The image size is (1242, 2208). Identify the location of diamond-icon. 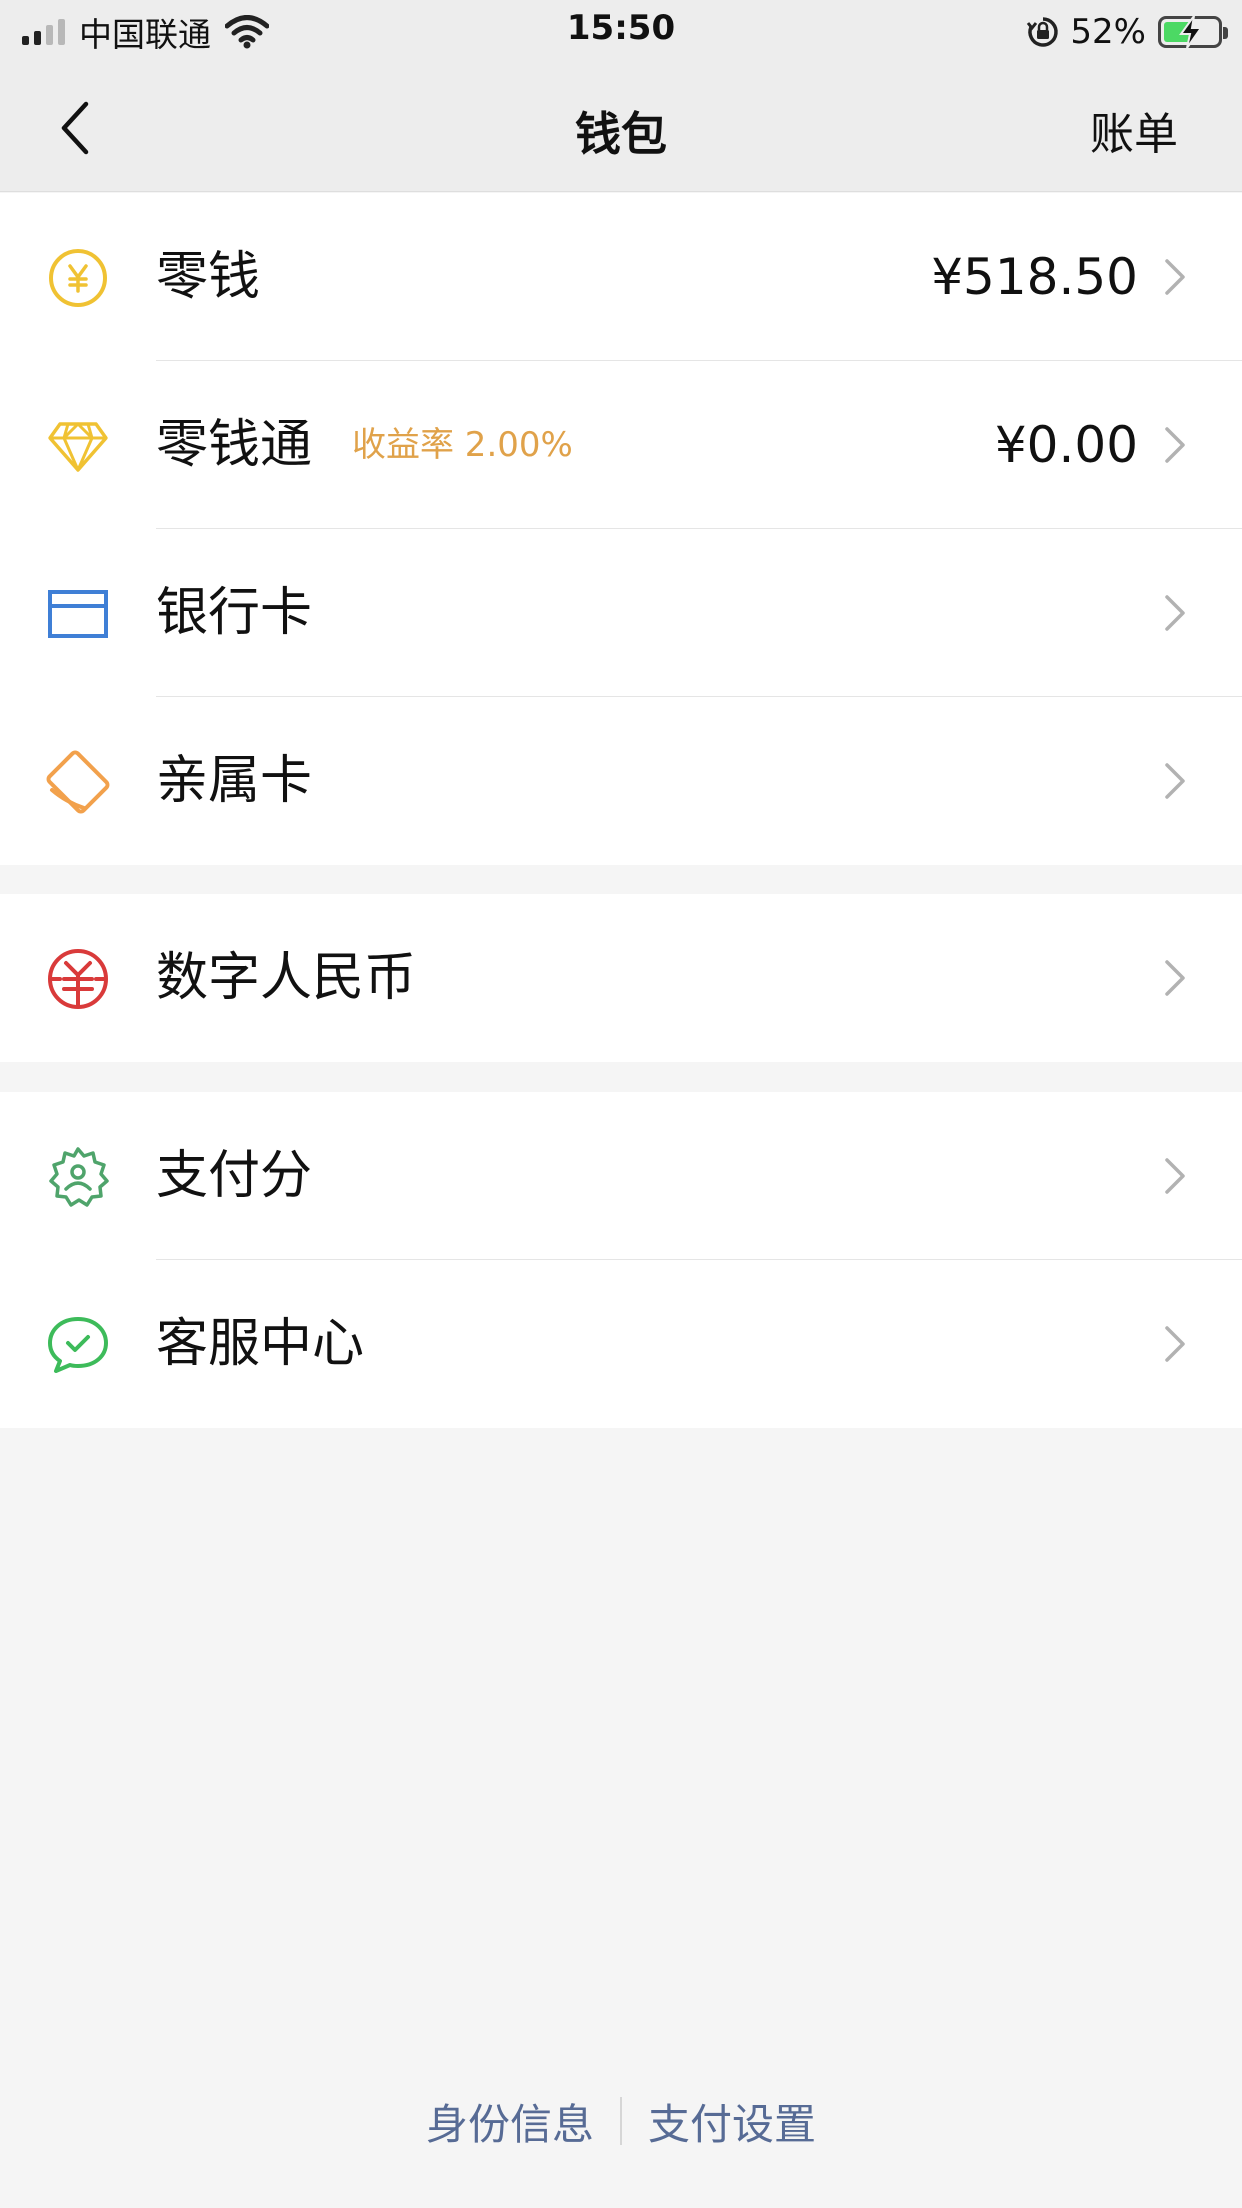
(78, 447).